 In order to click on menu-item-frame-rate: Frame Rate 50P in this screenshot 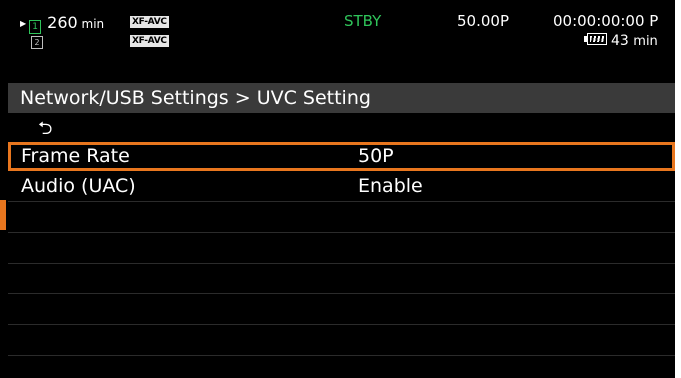, I will do `click(341, 156)`.